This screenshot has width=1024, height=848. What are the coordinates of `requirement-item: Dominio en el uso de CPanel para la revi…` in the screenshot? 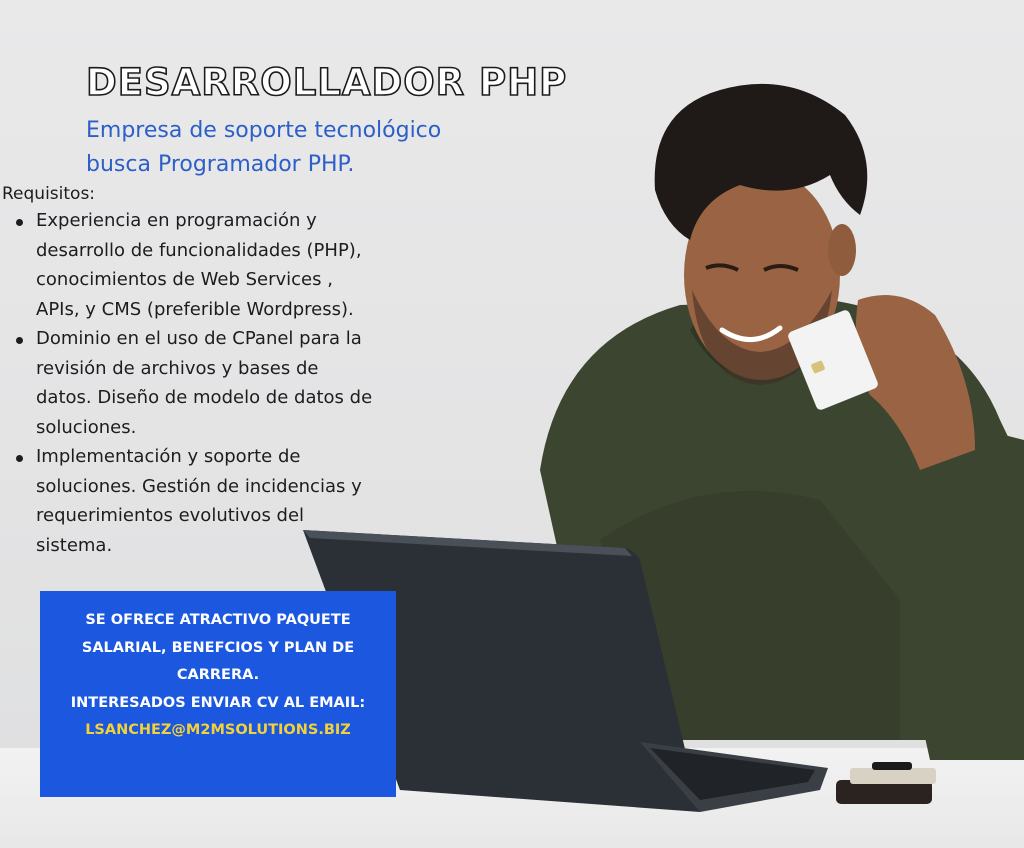 It's located at (251, 383).